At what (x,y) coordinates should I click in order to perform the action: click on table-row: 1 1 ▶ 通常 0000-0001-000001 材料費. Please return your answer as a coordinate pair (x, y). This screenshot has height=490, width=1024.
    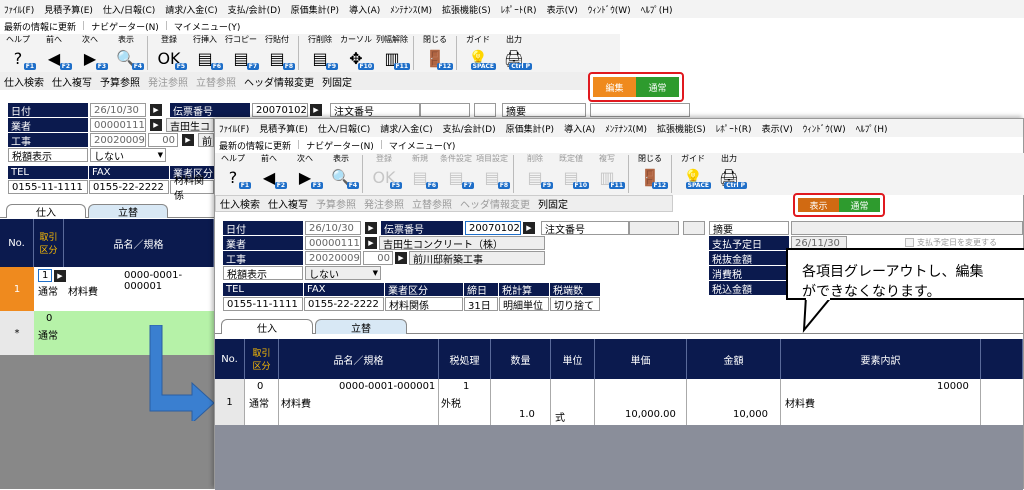
    Looking at the image, I should click on (107, 289).